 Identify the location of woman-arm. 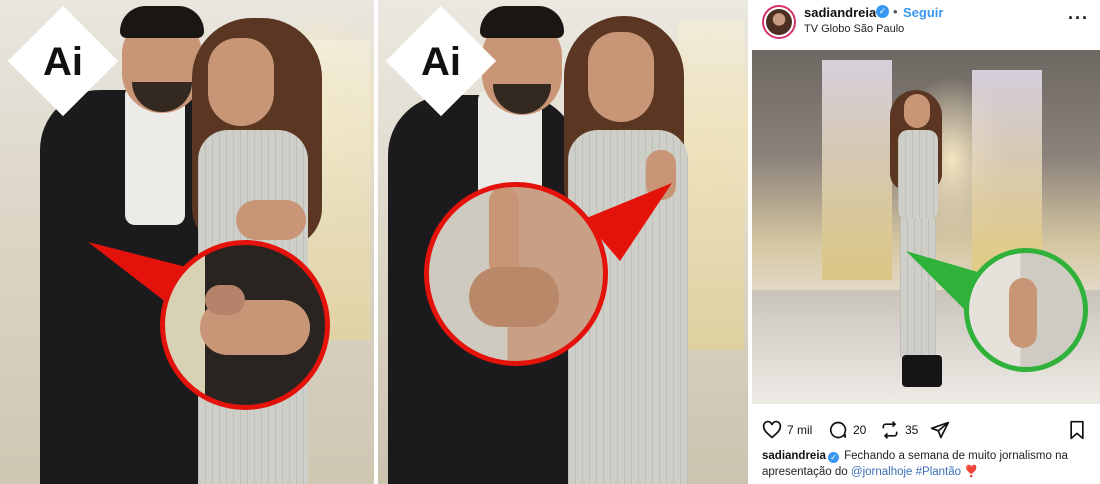
(271, 220).